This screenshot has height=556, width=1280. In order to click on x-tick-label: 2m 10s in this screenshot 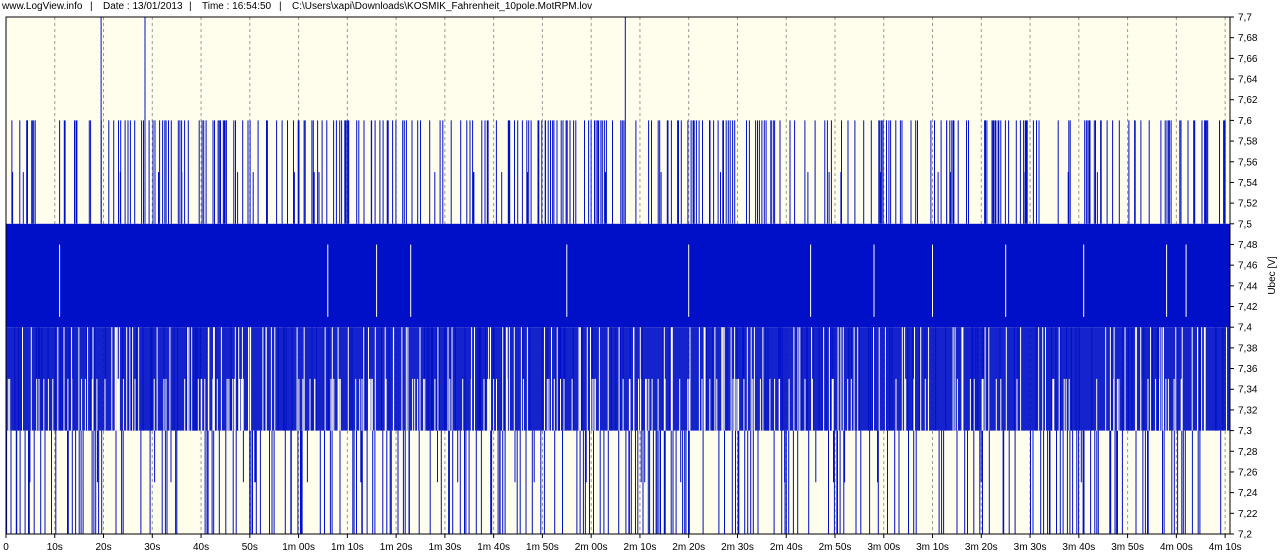, I will do `click(640, 547)`.